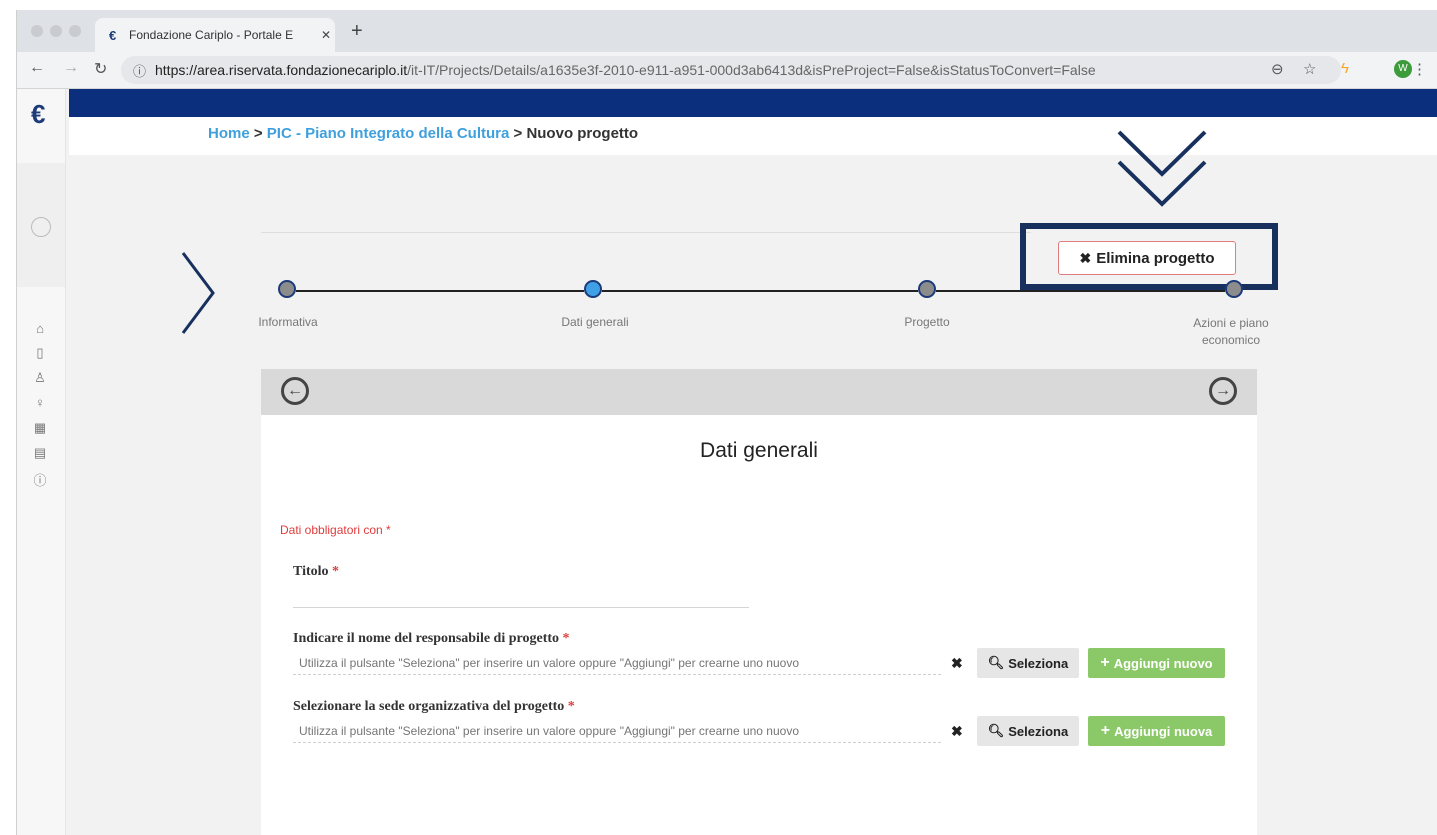  I want to click on calendar-icon: ▦, so click(40, 428).